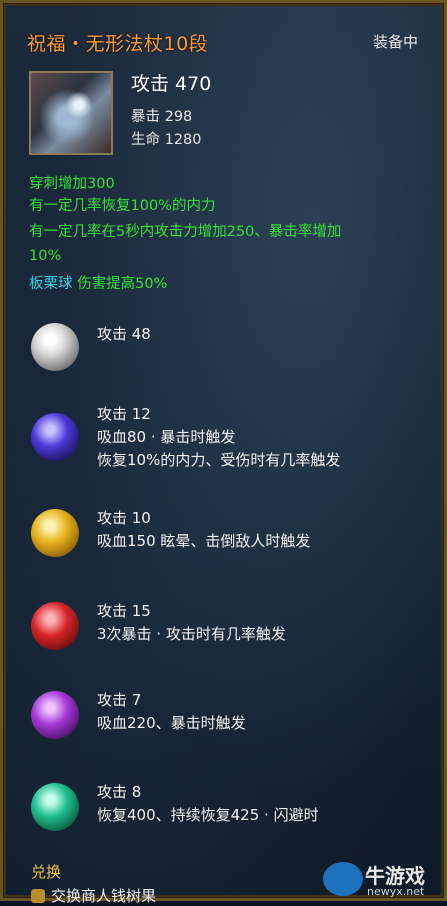 This screenshot has width=447, height=906. What do you see at coordinates (231, 358) in the screenshot?
I see `gem-slot: 攻击 48` at bounding box center [231, 358].